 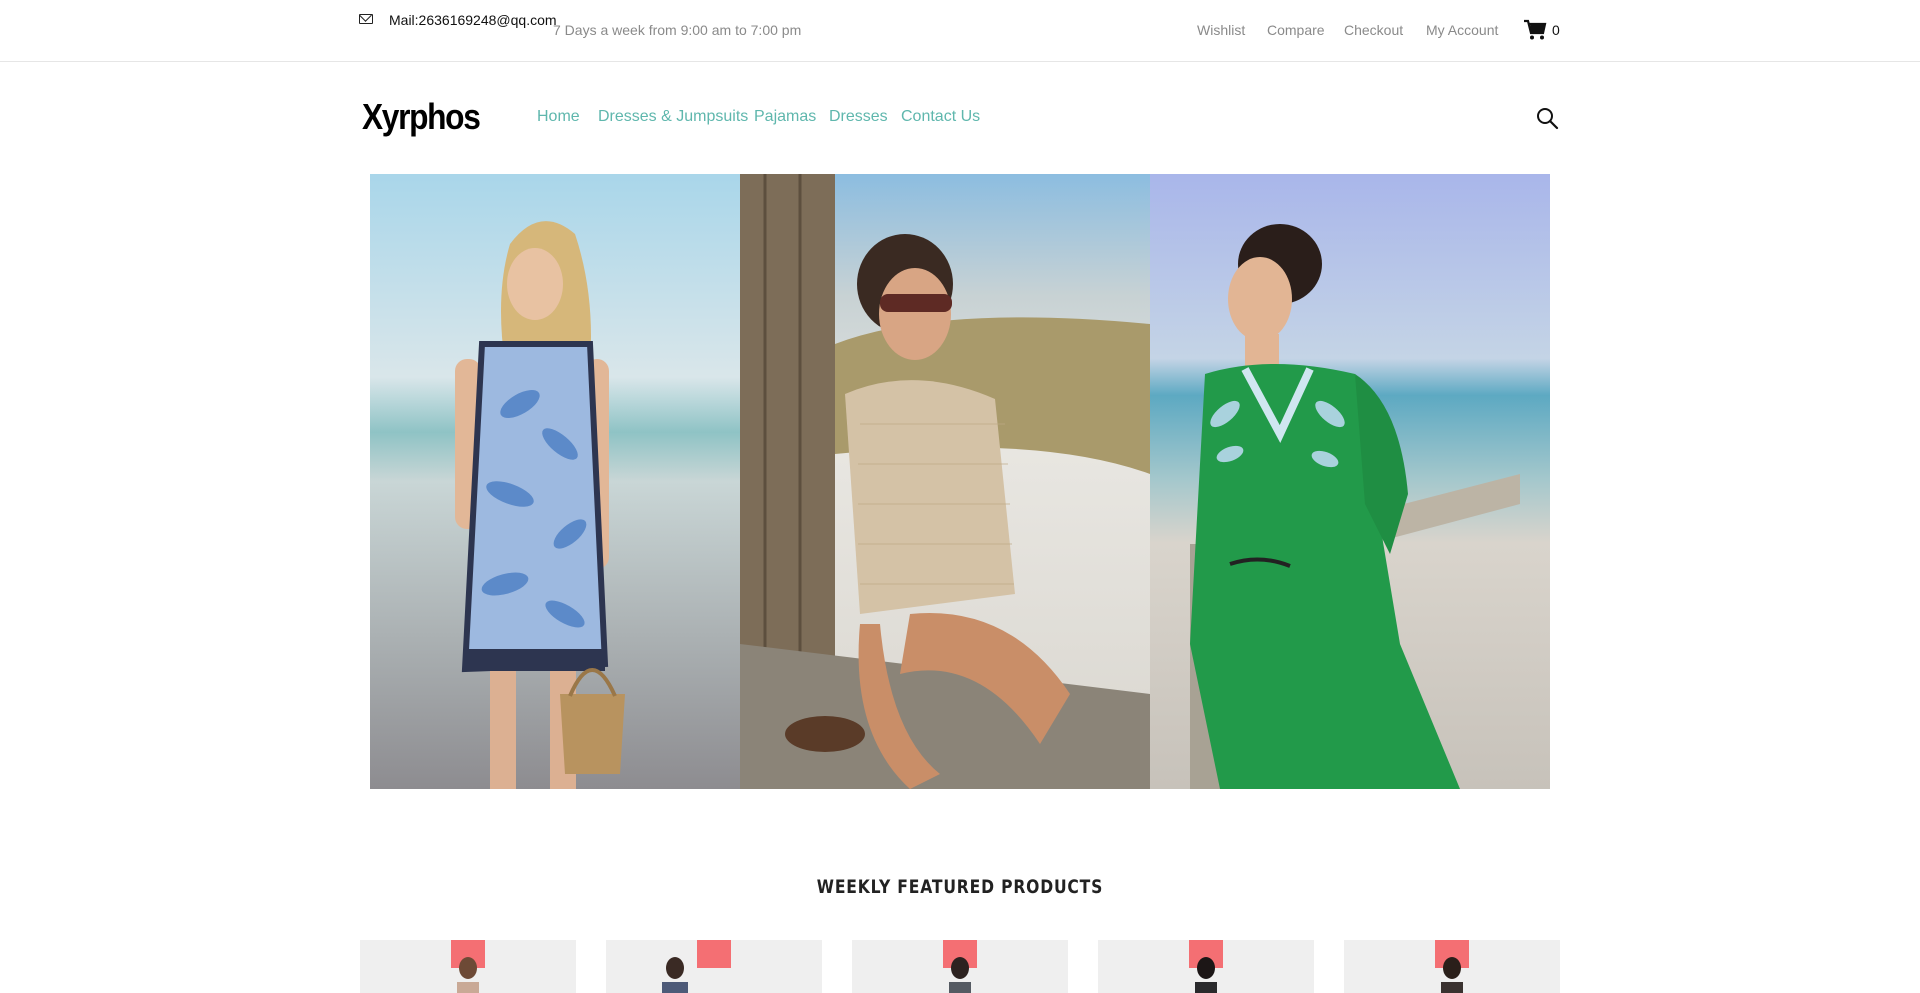 What do you see at coordinates (1547, 118) in the screenshot?
I see `search-icon` at bounding box center [1547, 118].